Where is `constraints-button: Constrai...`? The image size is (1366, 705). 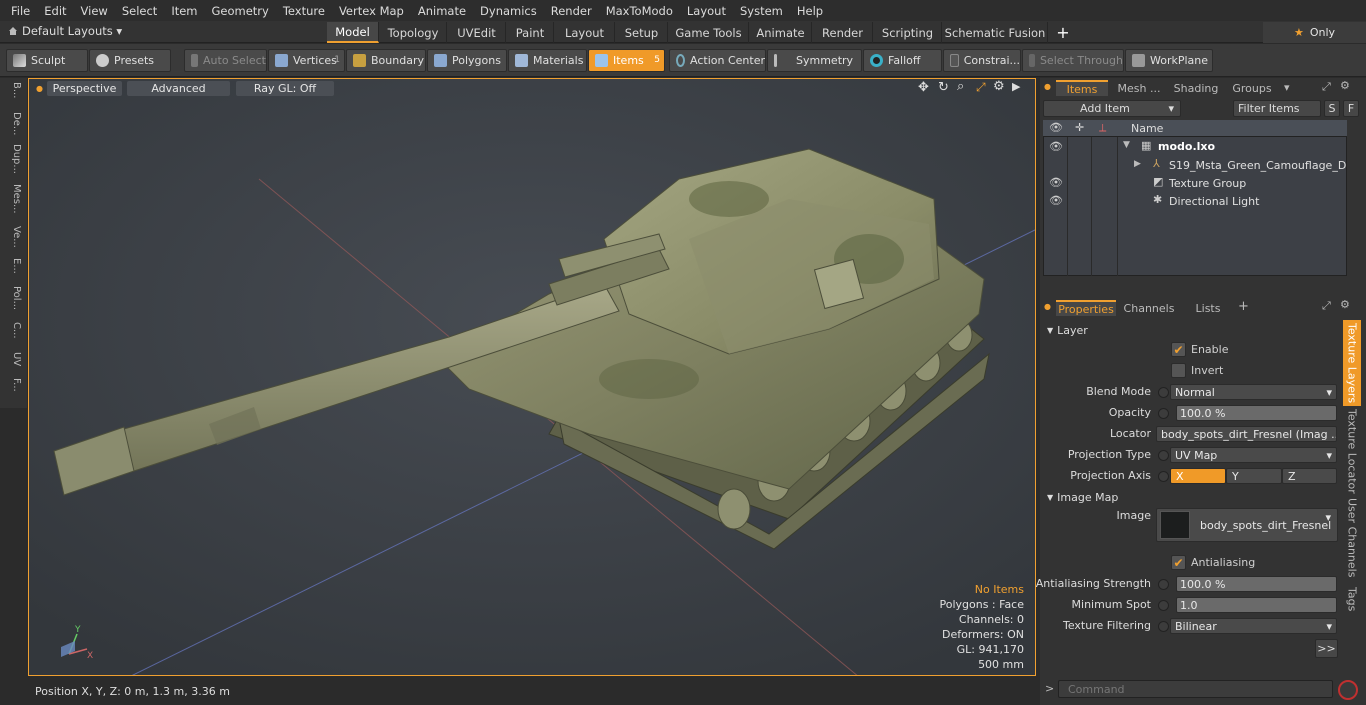 constraints-button: Constrai... is located at coordinates (982, 60).